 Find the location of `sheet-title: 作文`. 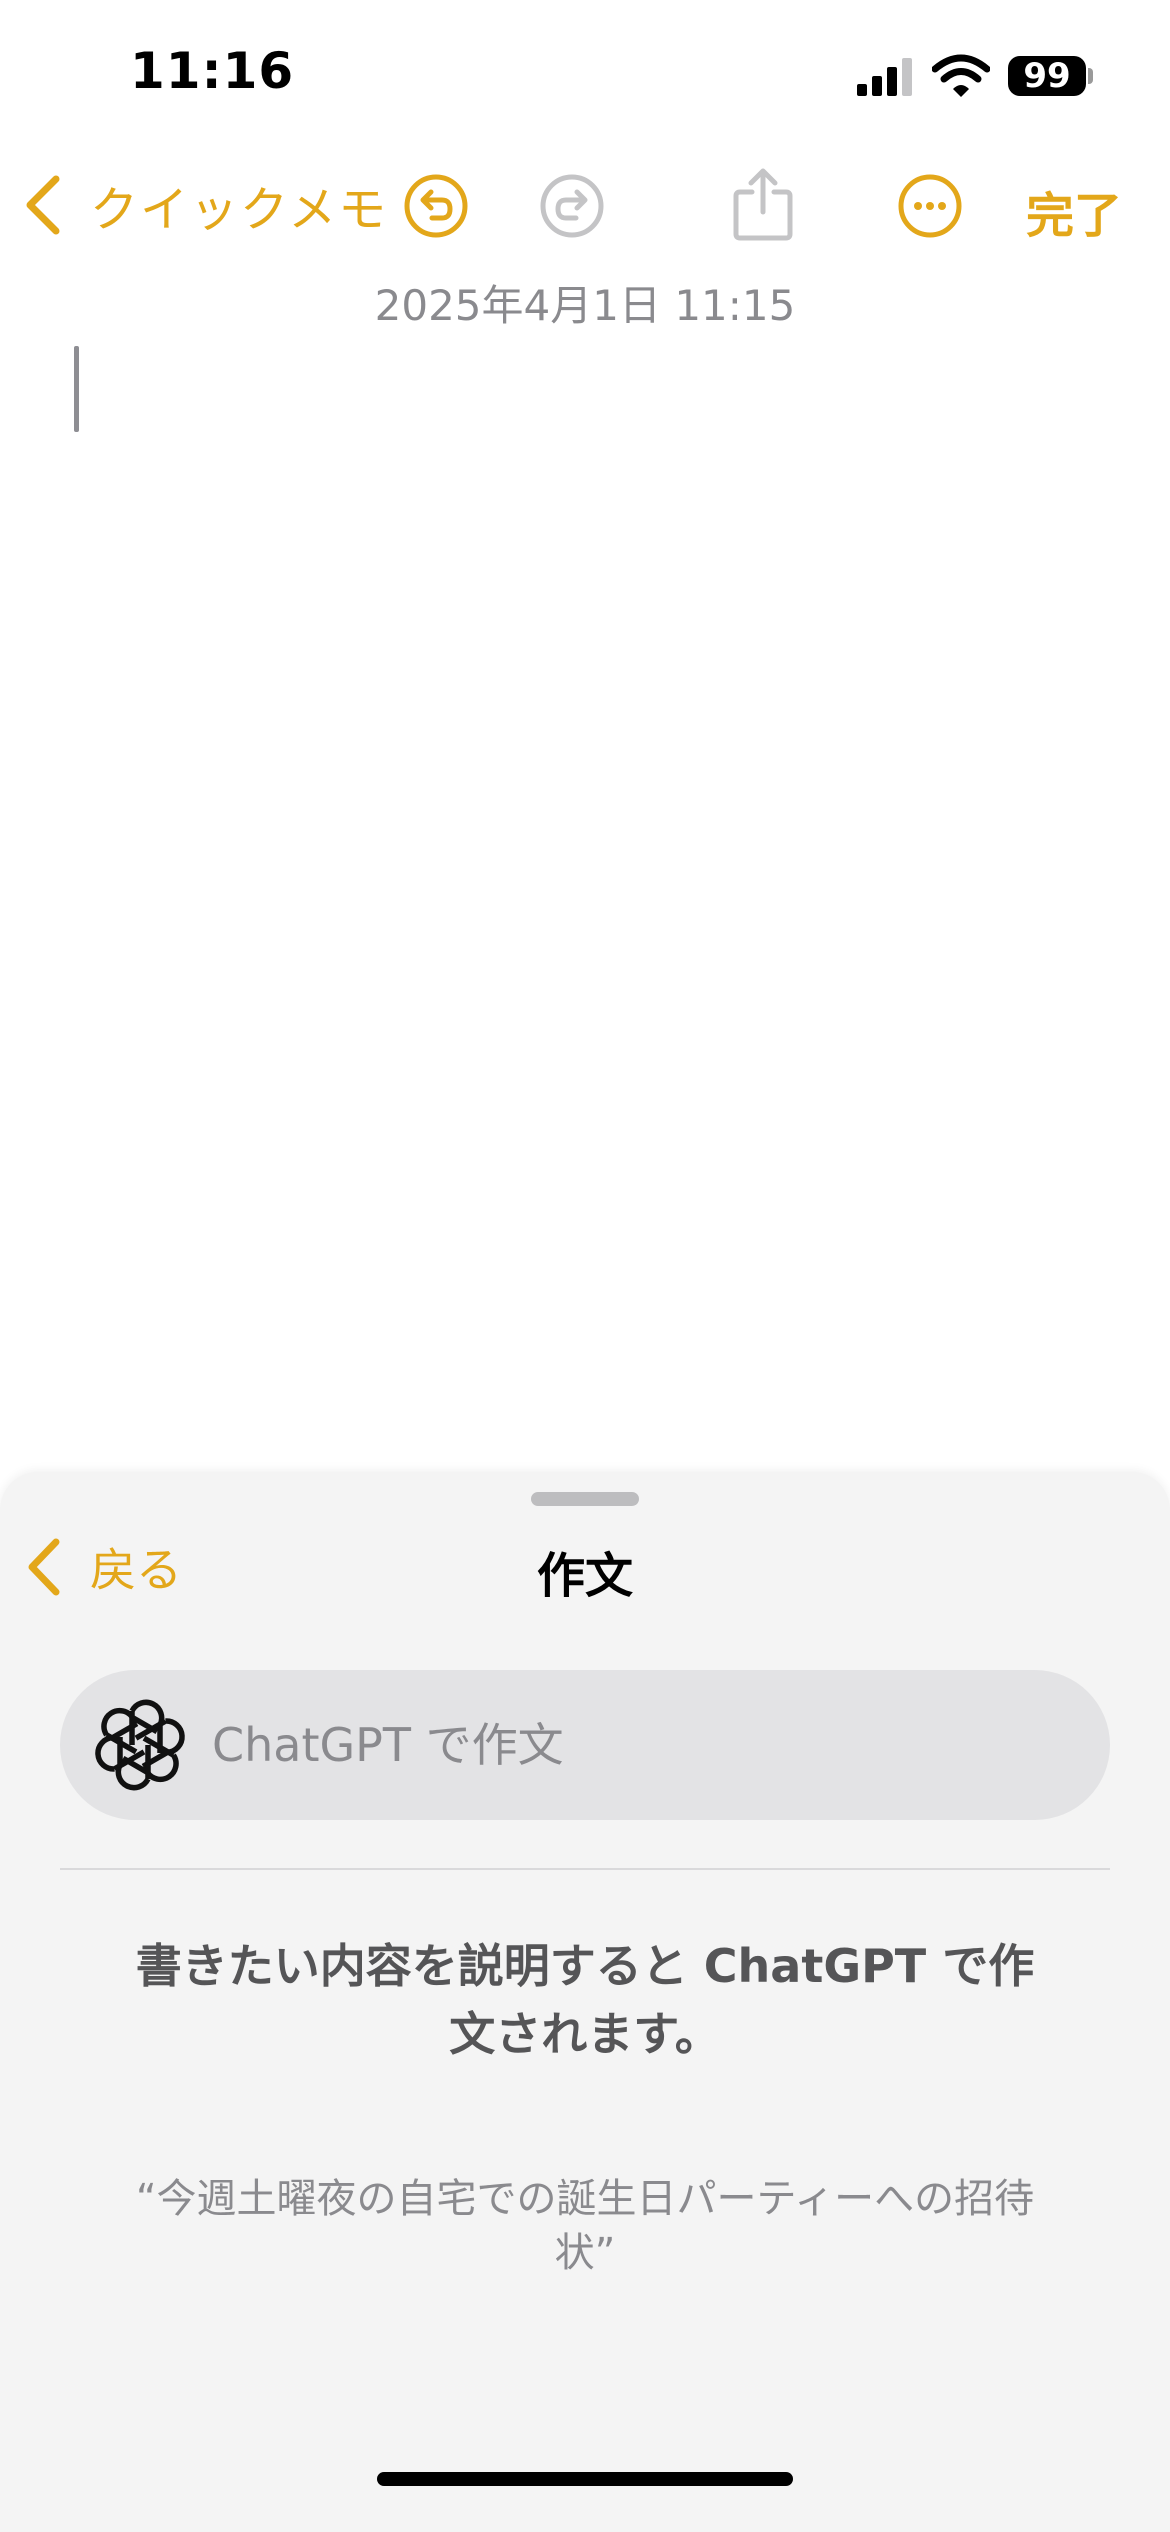

sheet-title: 作文 is located at coordinates (584, 1576).